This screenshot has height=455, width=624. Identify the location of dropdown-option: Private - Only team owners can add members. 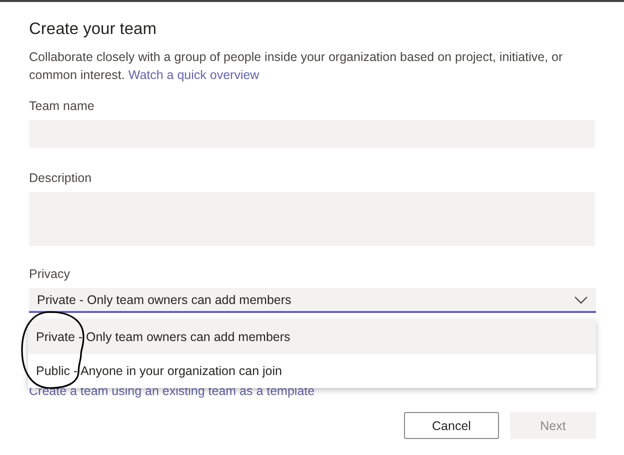
(312, 337).